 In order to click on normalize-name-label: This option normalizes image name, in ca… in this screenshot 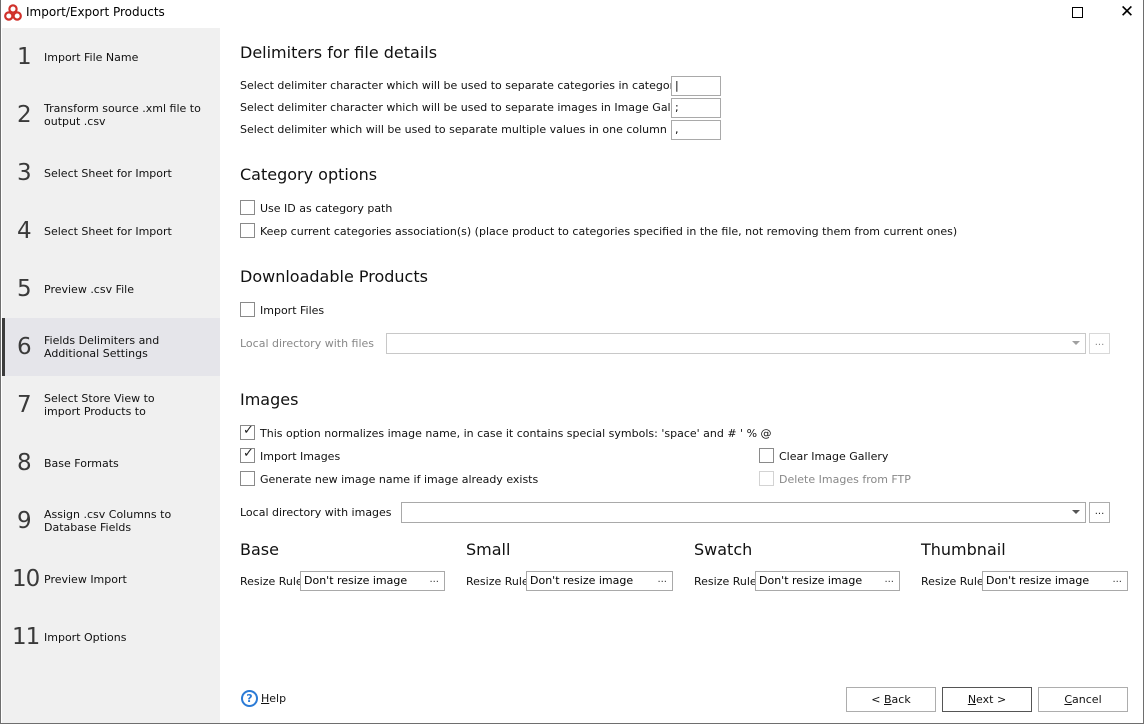, I will do `click(516, 433)`.